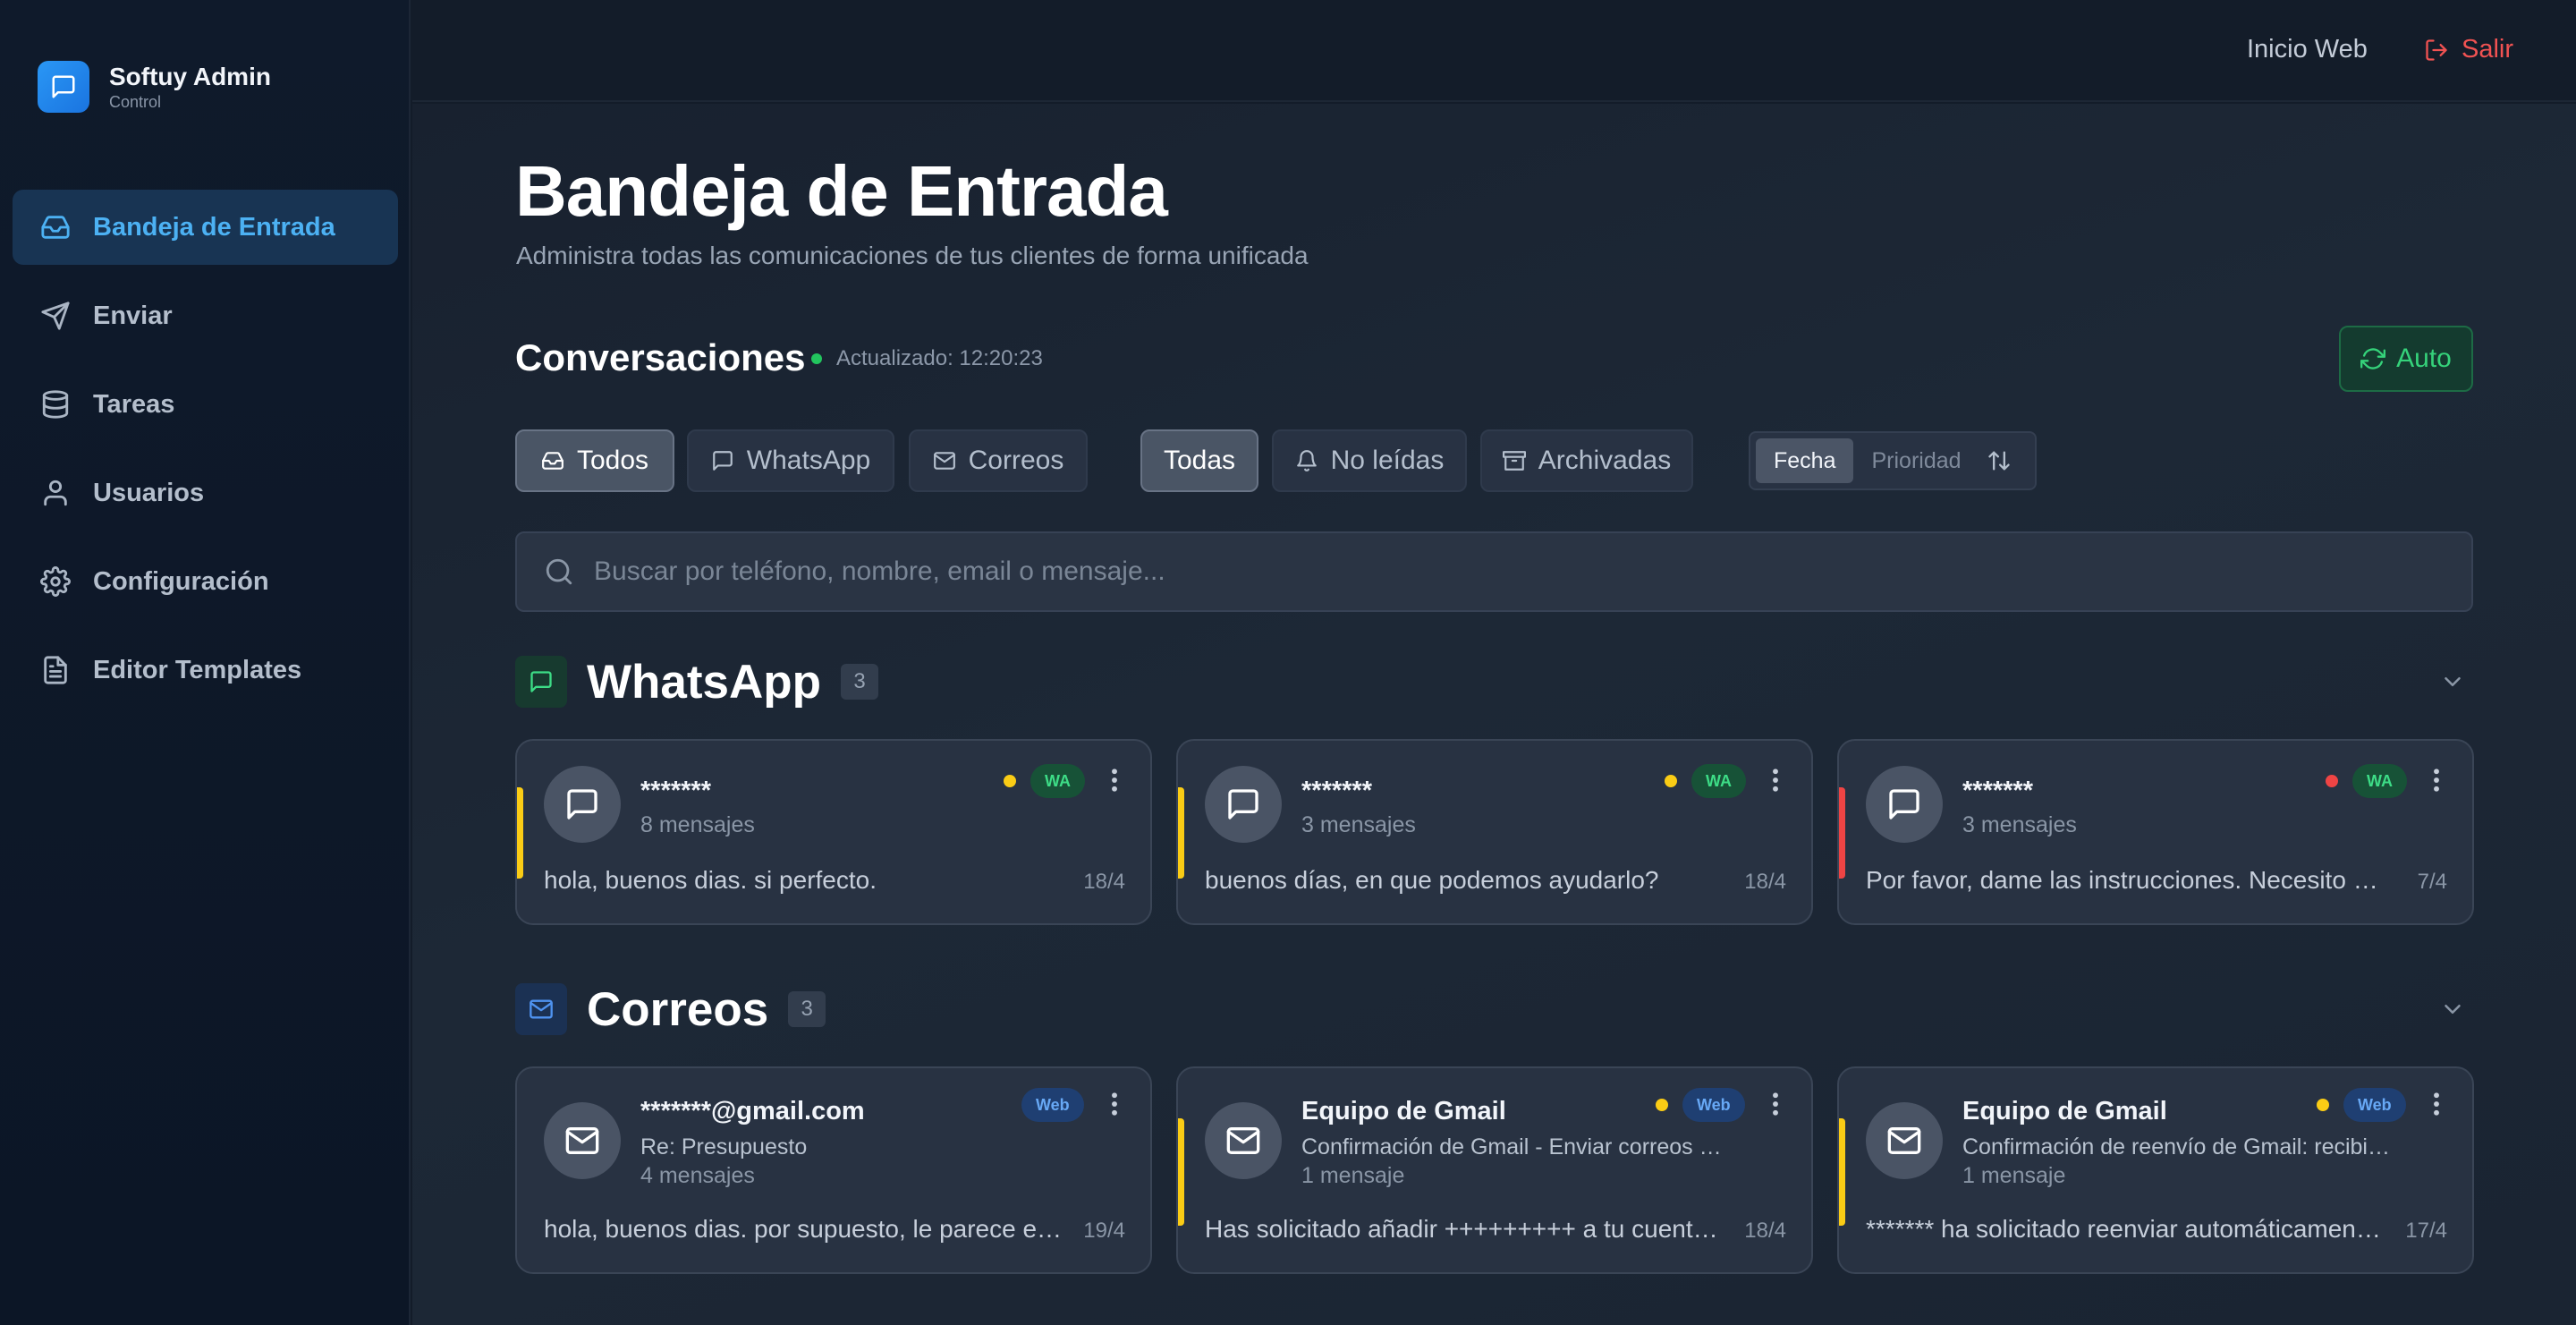  I want to click on filter-unread: No leídas, so click(1369, 461).